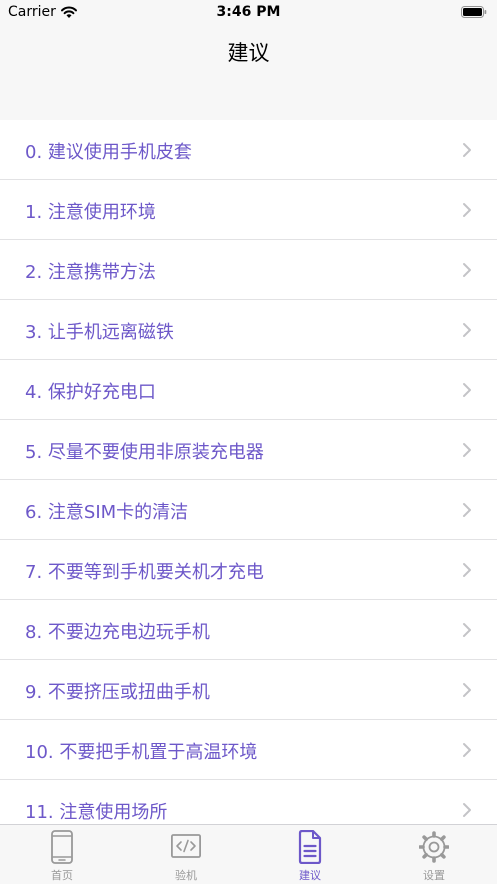  I want to click on status-time: 3:46 PM, so click(248, 12).